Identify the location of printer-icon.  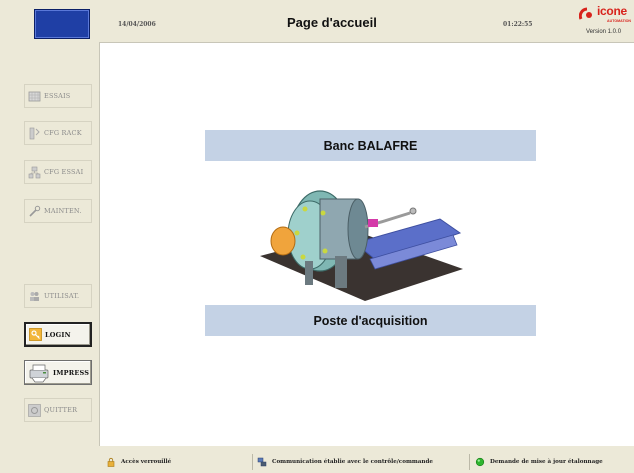
(39, 373).